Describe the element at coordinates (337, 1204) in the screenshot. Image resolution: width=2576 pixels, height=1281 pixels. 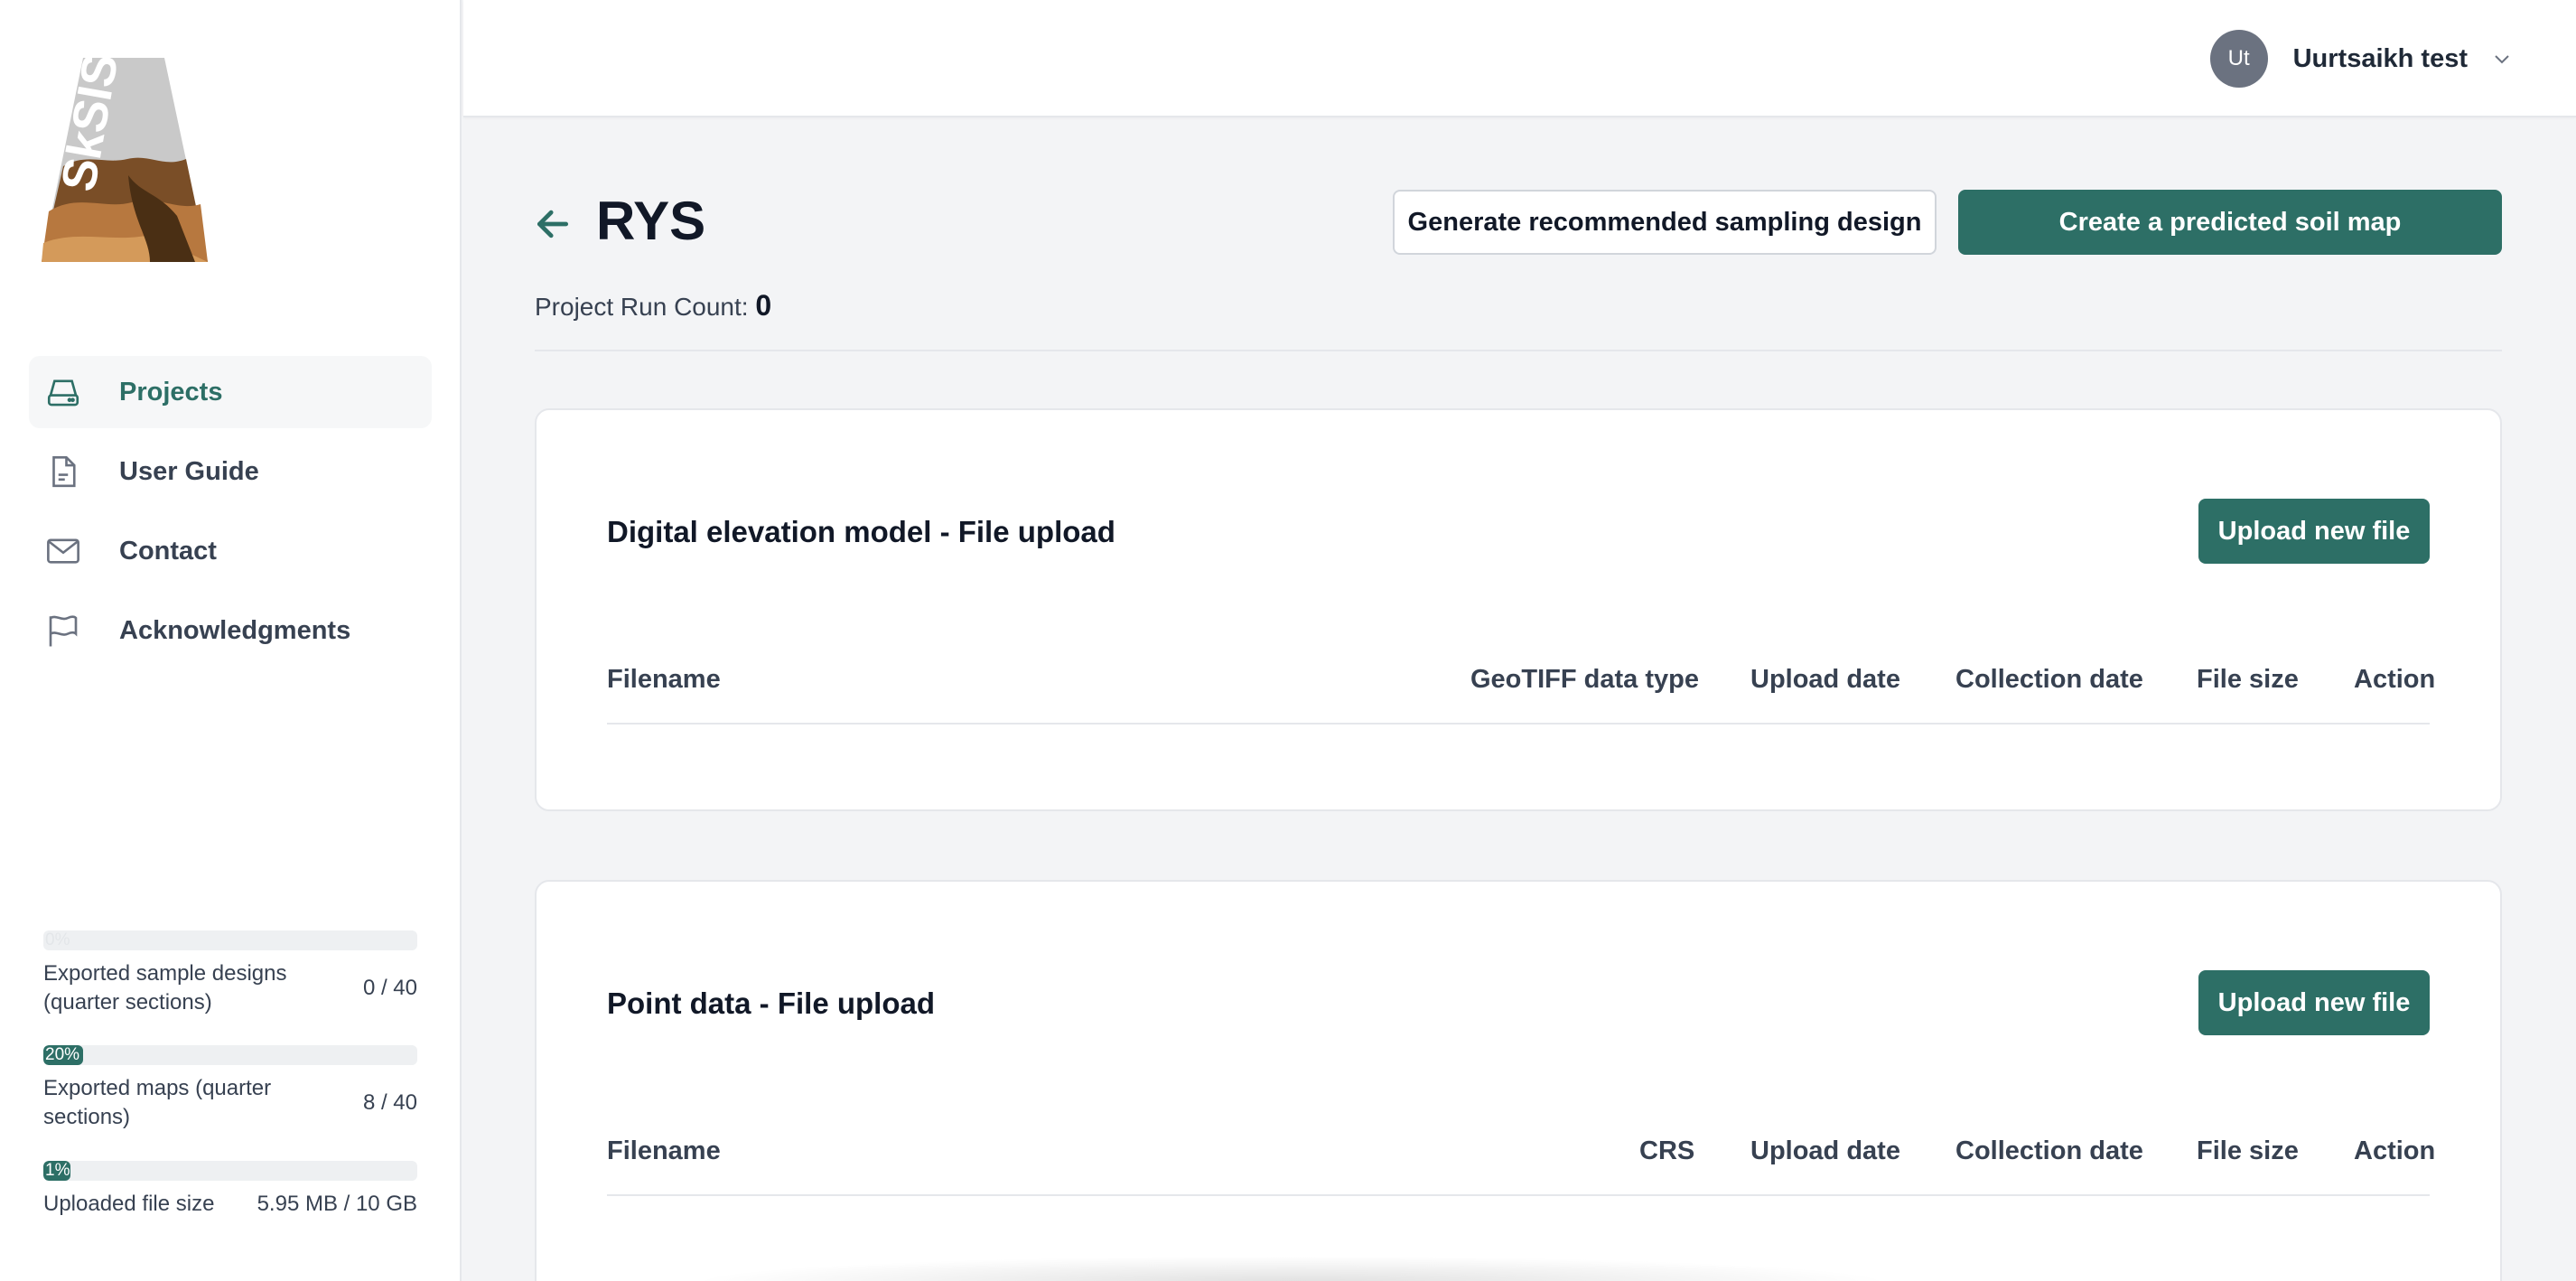
I see `usage-value: 5.95 MB / 10 GB` at that location.